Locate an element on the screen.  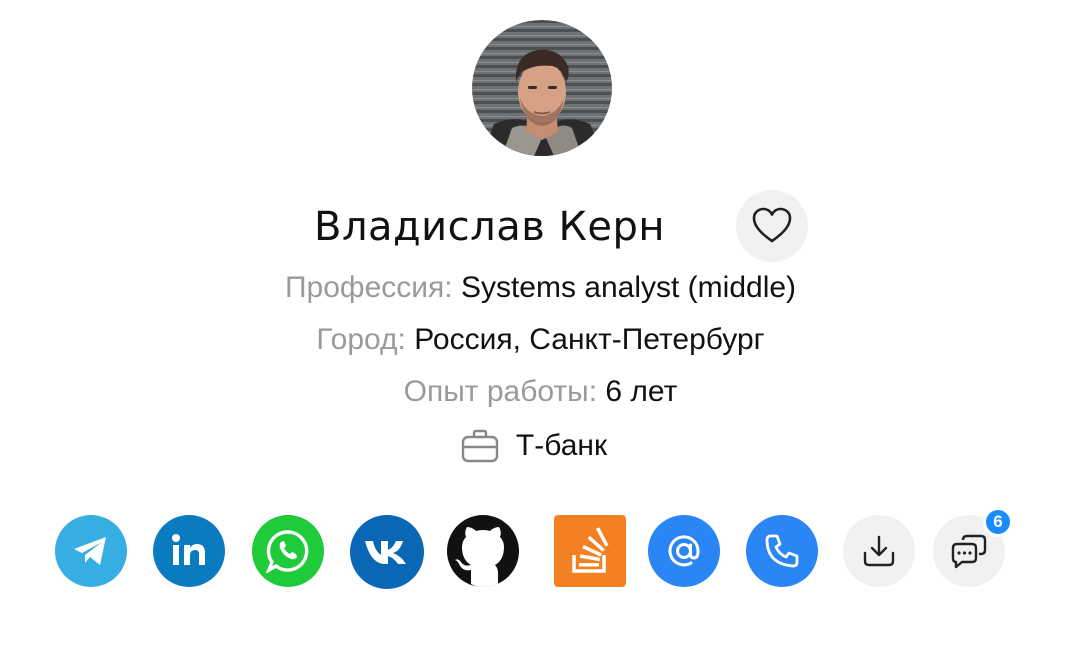
experience-line: Опыт работы: 6 лет is located at coordinates (540, 392).